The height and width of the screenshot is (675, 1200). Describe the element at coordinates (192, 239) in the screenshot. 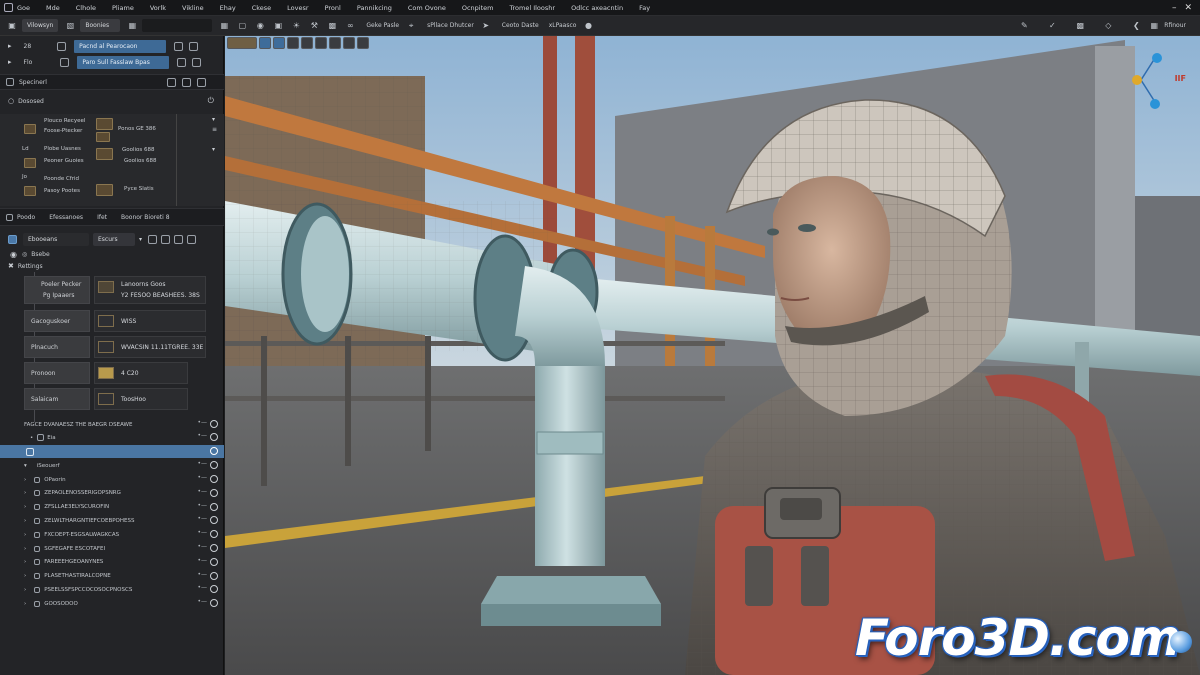

I see `expand-panel-icon` at that location.